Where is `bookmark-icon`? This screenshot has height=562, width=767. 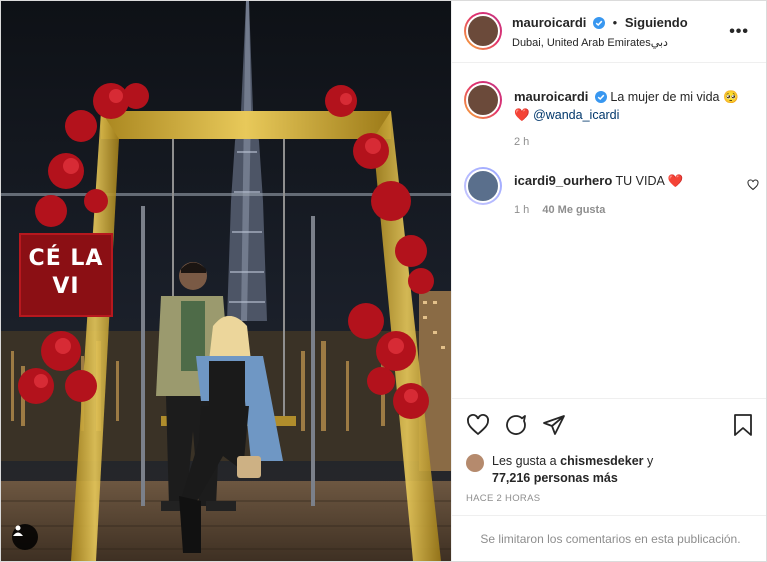 bookmark-icon is located at coordinates (743, 425).